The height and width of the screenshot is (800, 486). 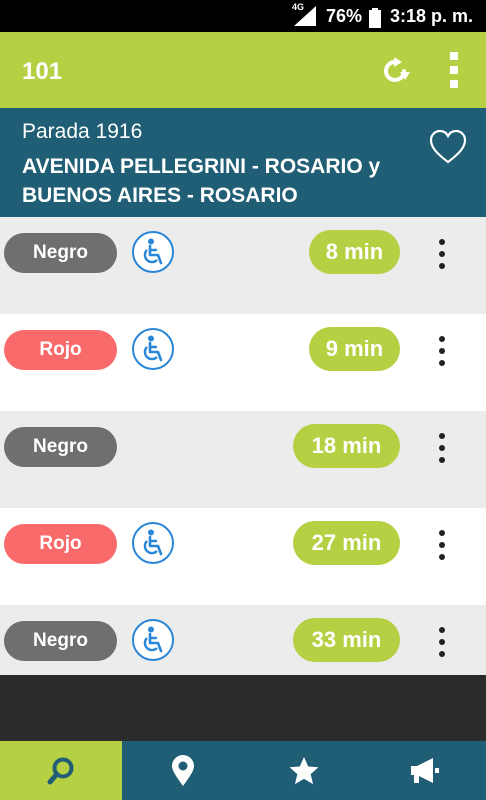 What do you see at coordinates (448, 148) in the screenshot?
I see `heart-outline-icon` at bounding box center [448, 148].